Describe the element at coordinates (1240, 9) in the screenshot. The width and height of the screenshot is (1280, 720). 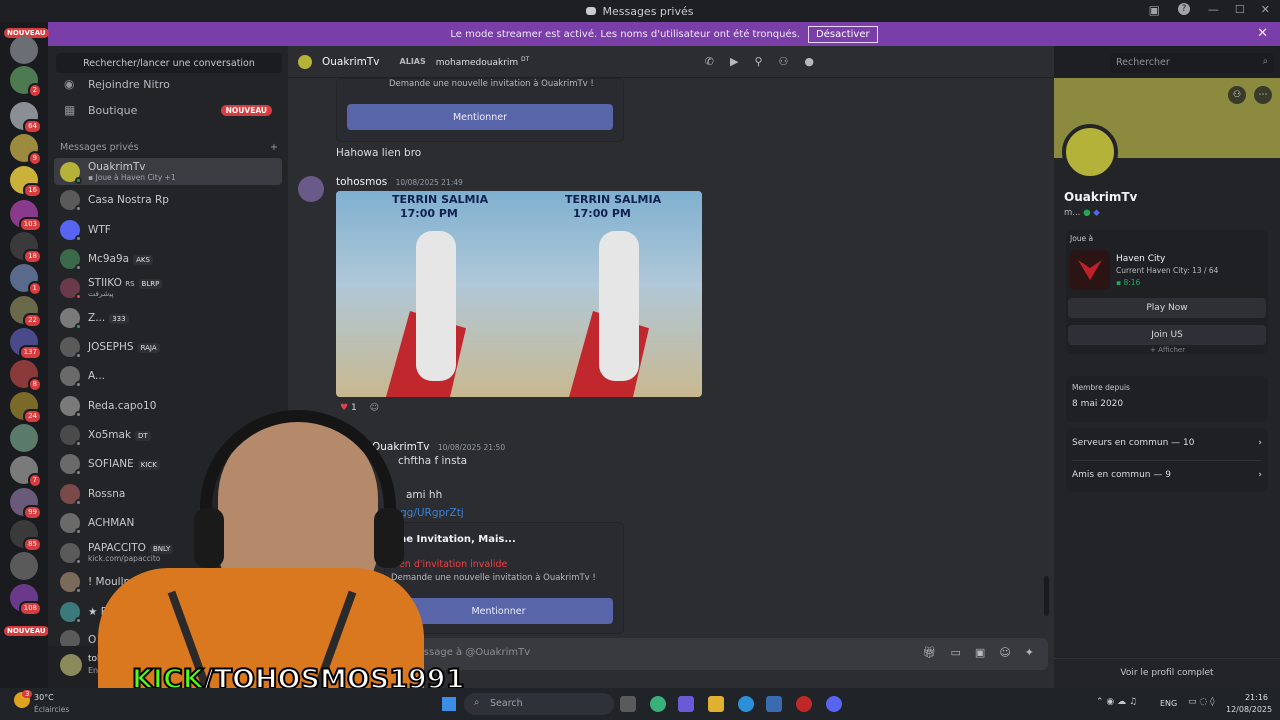
I see `maximize-button: ☐` at that location.